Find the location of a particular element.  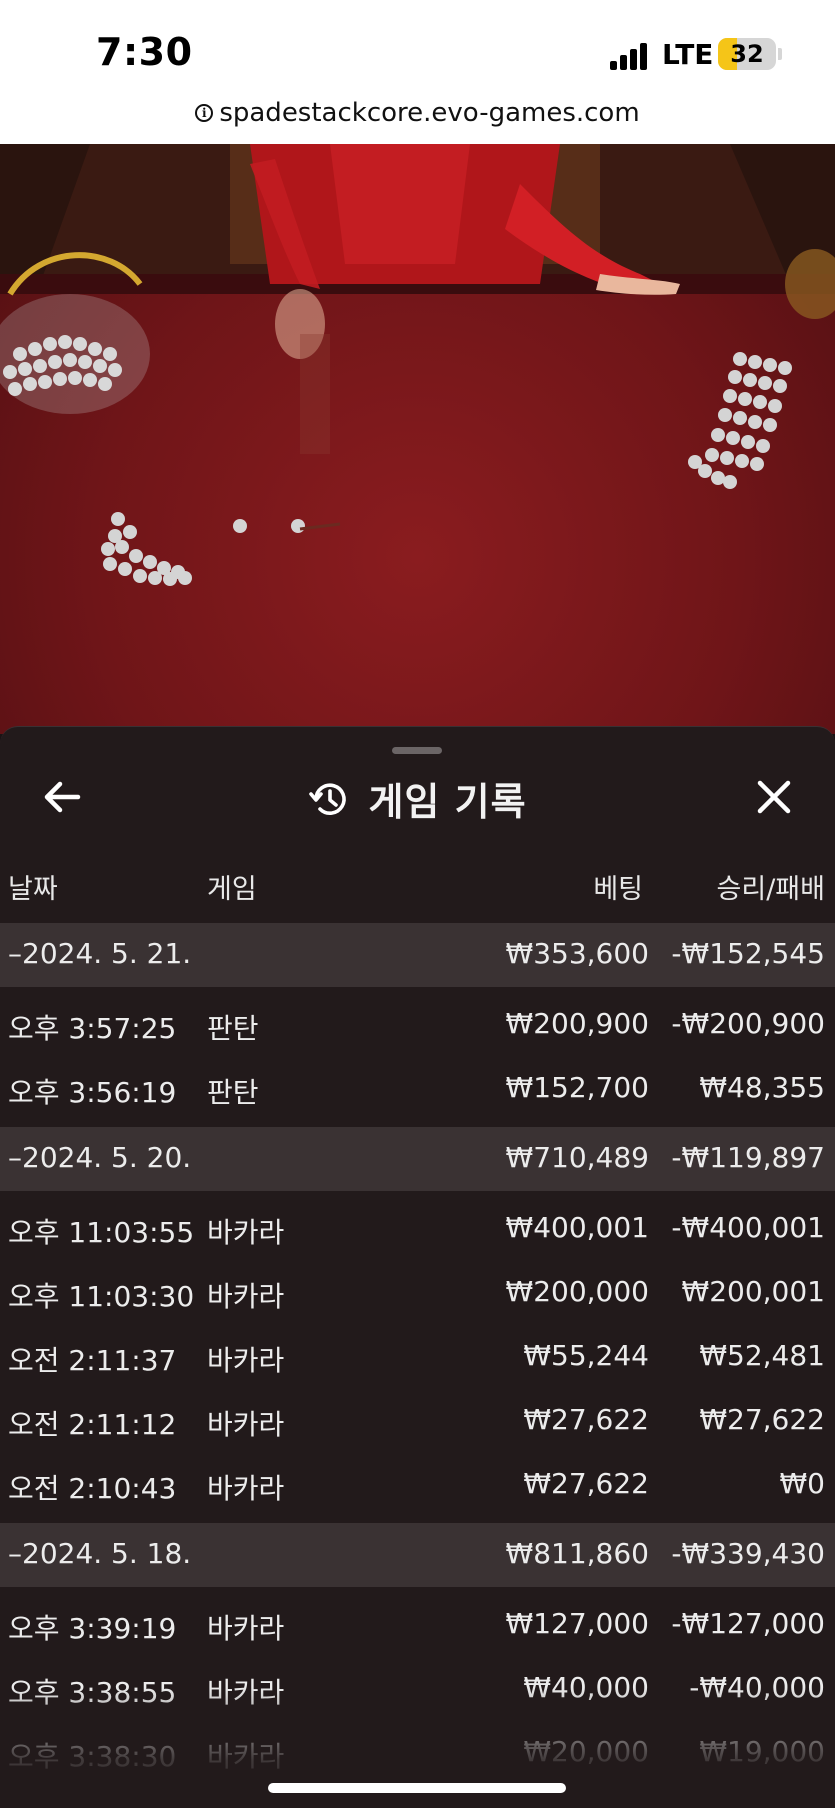

row-result: -₩400,001 is located at coordinates (748, 1227).